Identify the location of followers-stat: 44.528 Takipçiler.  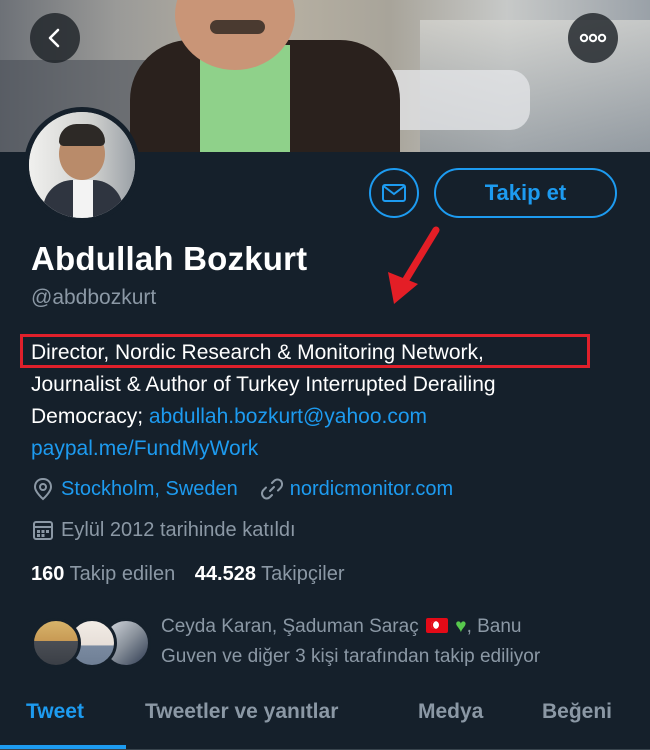
(270, 574).